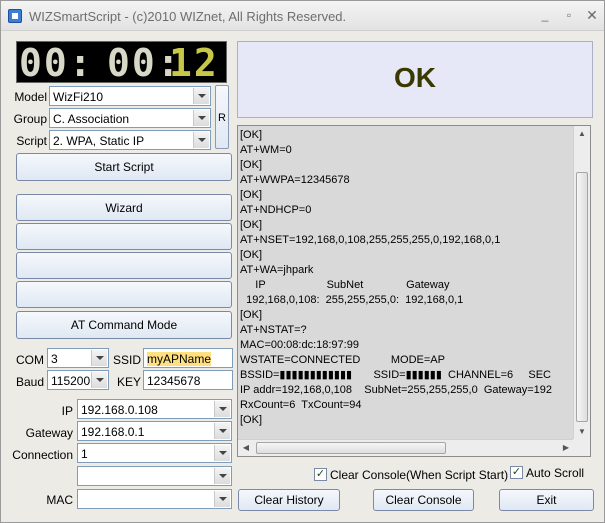 Image resolution: width=605 pixels, height=523 pixels. What do you see at coordinates (266, 150) in the screenshot?
I see `console-line: AT+WM=0` at bounding box center [266, 150].